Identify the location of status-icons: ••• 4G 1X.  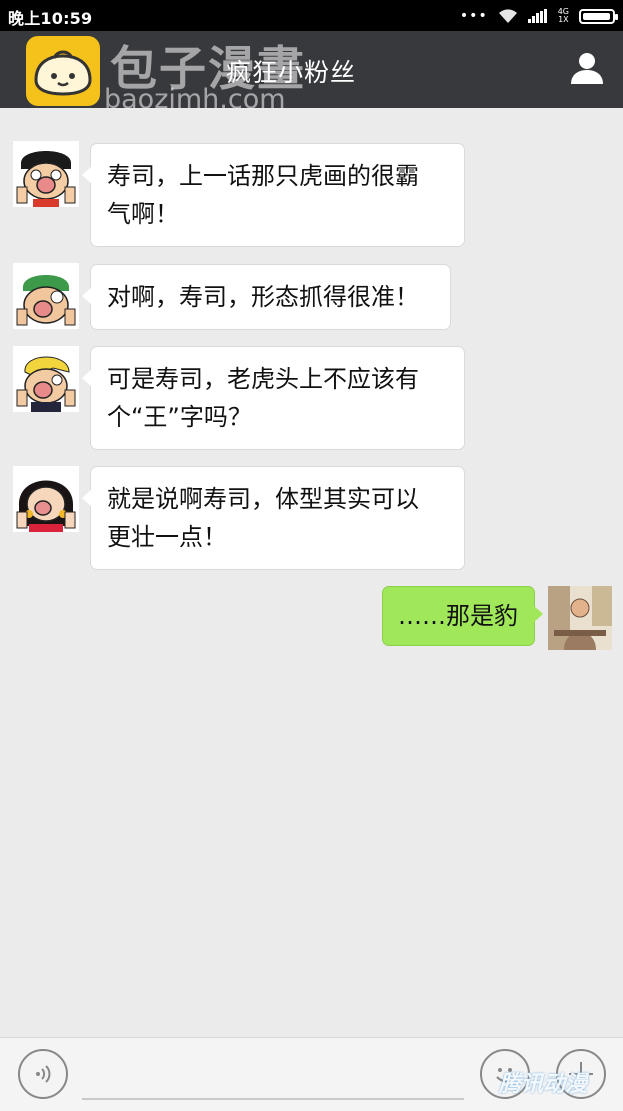
(538, 16).